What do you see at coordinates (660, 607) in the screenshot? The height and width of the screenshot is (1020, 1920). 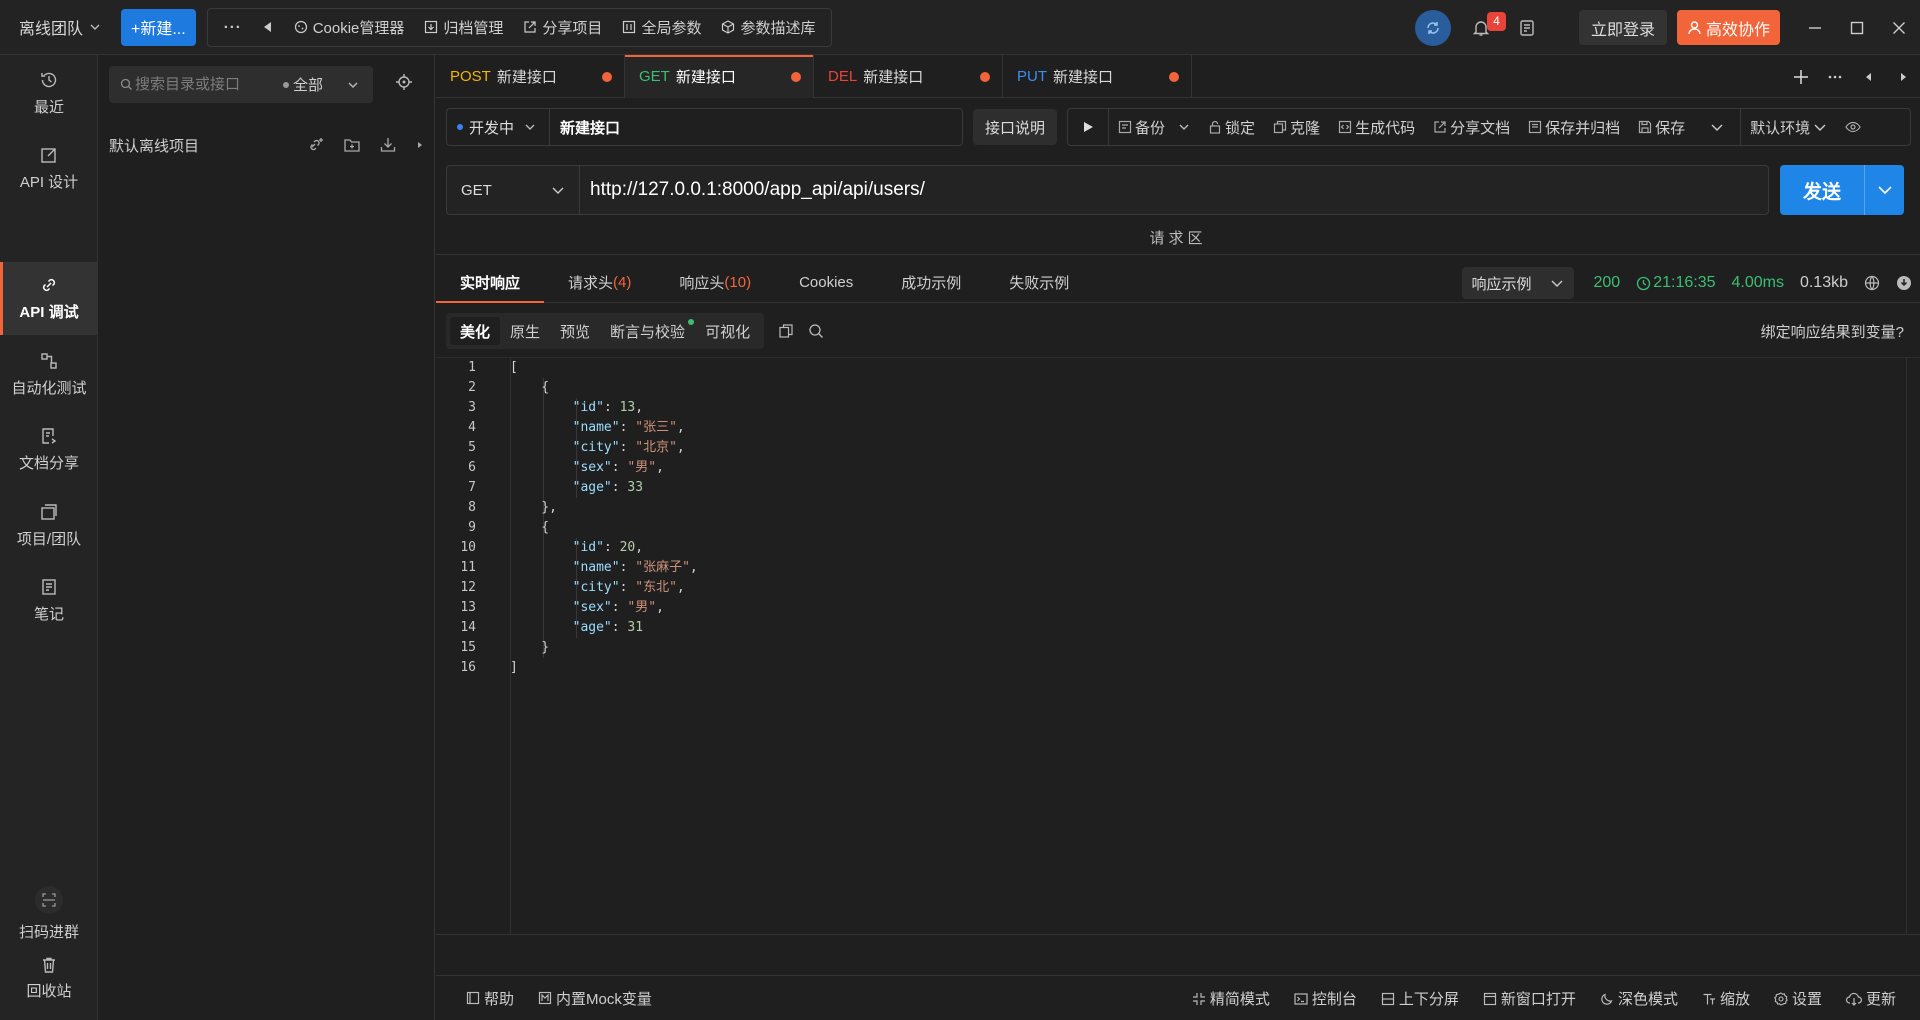 I see `code-token: ,` at bounding box center [660, 607].